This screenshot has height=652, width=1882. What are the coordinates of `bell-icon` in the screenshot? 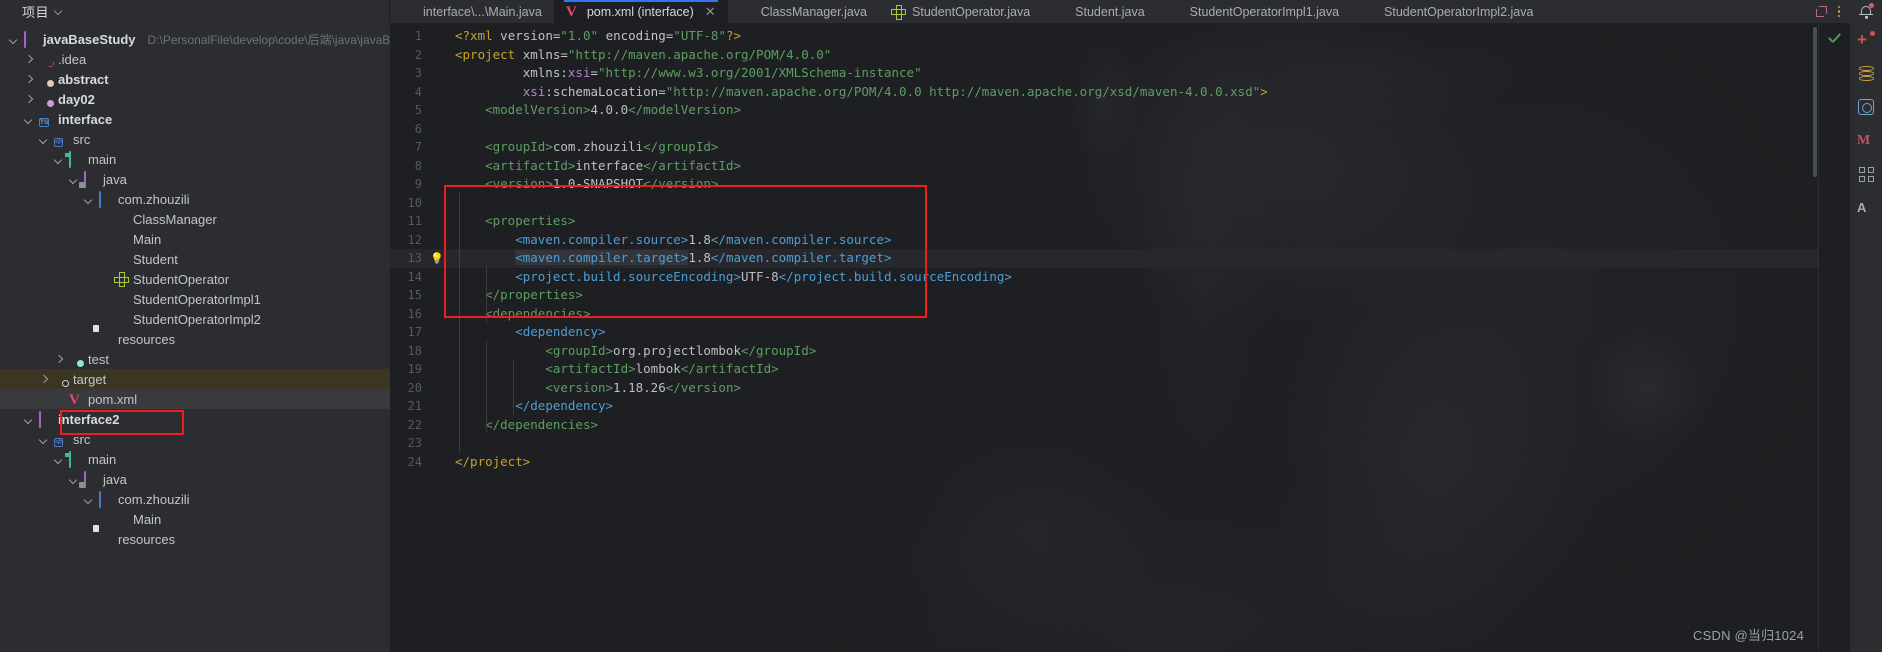 It's located at (1866, 11).